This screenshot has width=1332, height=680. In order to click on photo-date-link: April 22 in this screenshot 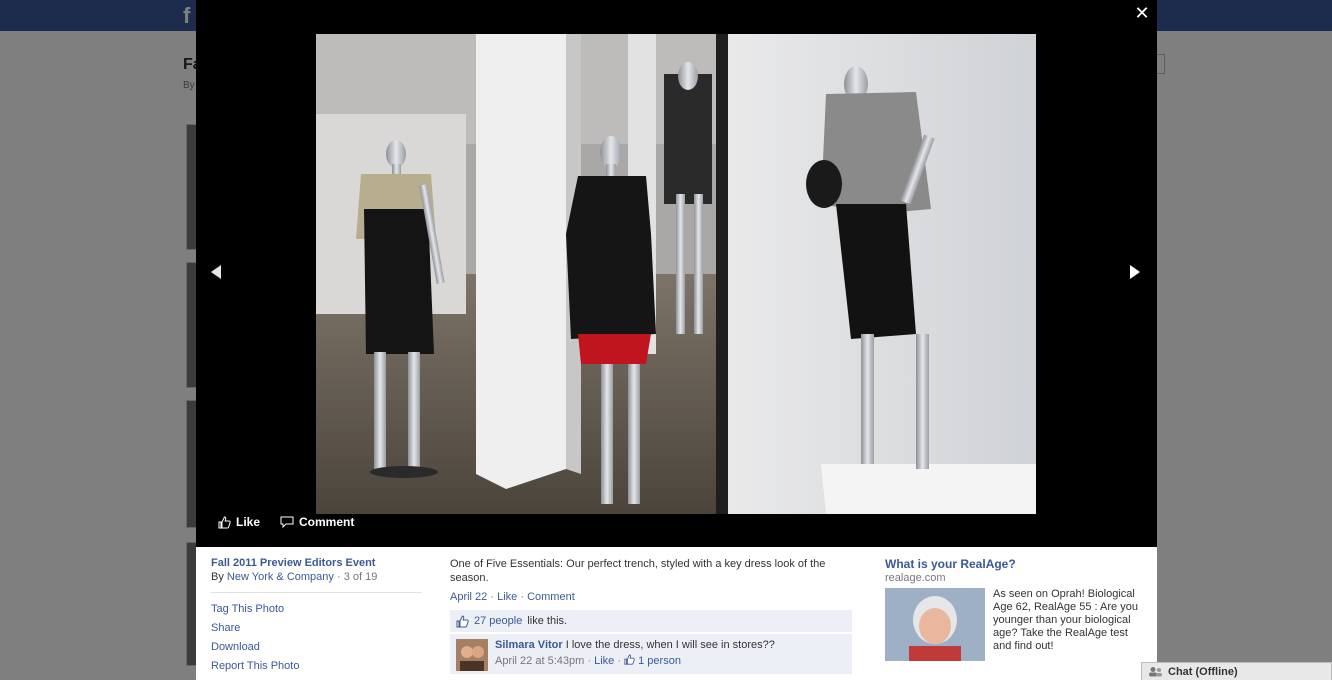, I will do `click(468, 597)`.